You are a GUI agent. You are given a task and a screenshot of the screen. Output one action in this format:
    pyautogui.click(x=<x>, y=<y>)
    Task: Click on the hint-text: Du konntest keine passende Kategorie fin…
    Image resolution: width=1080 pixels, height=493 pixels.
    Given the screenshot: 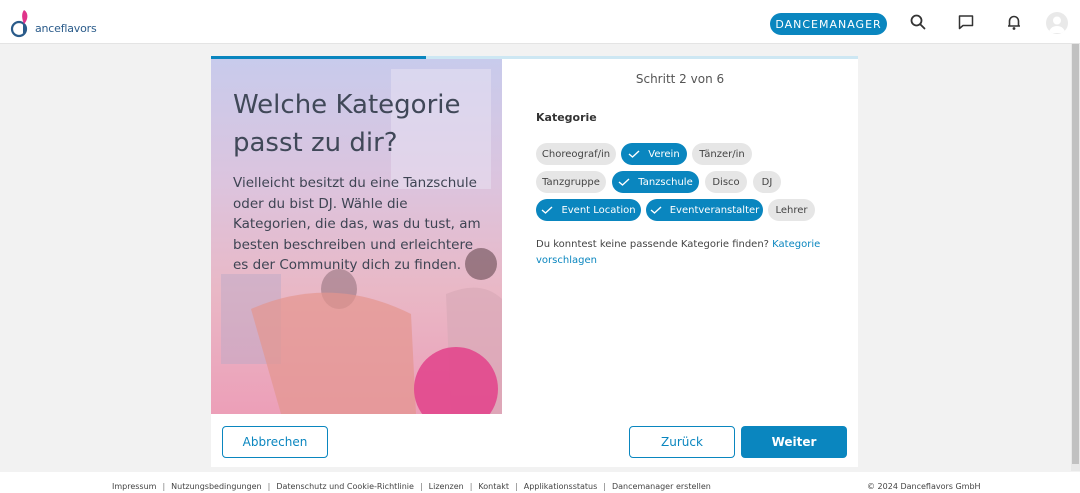 What is the action you would take?
    pyautogui.click(x=652, y=244)
    